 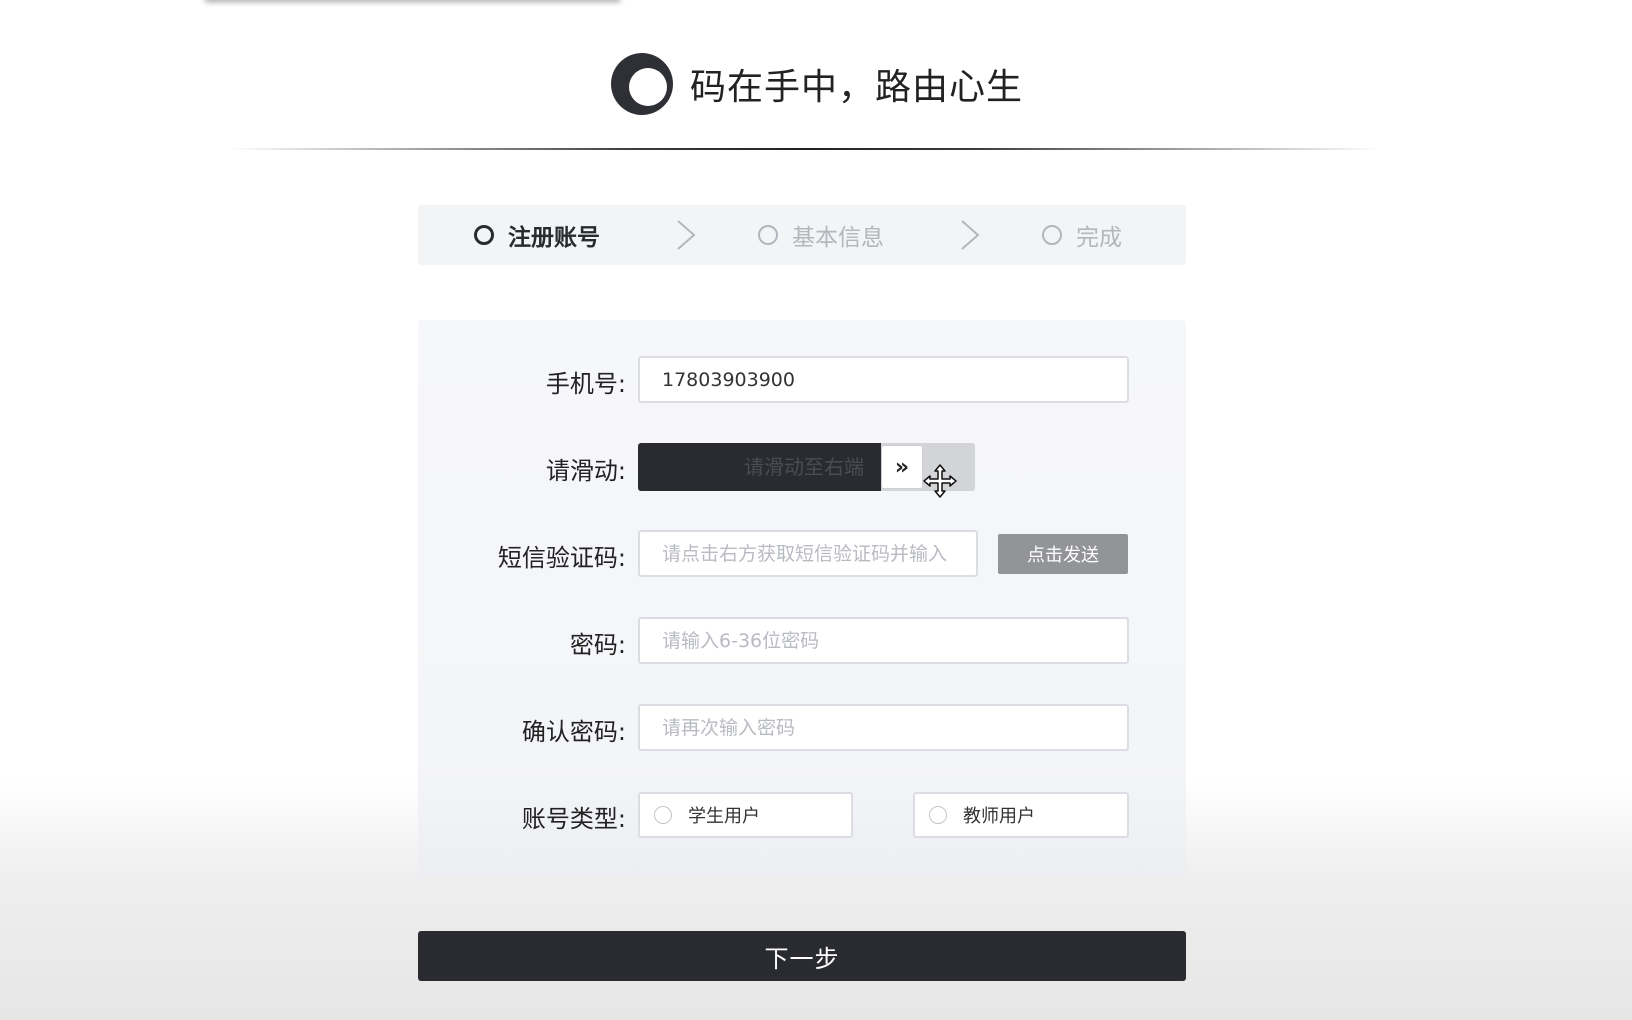 What do you see at coordinates (883, 379) in the screenshot?
I see `phone-input` at bounding box center [883, 379].